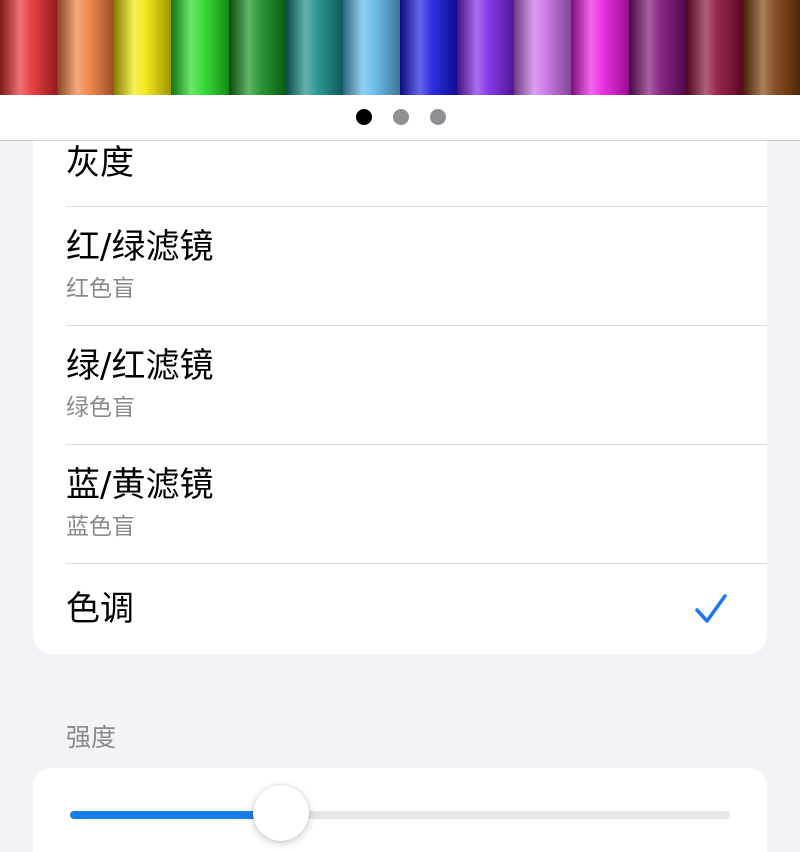  What do you see at coordinates (416, 385) in the screenshot?
I see `filter-row-green-red: 绿/红滤镜 绿色盲` at bounding box center [416, 385].